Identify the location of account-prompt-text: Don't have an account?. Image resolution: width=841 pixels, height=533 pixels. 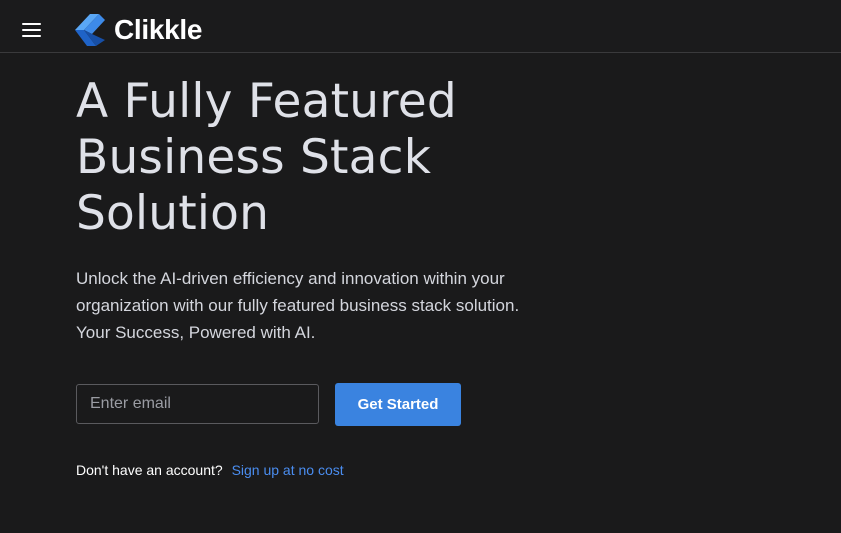
(149, 470).